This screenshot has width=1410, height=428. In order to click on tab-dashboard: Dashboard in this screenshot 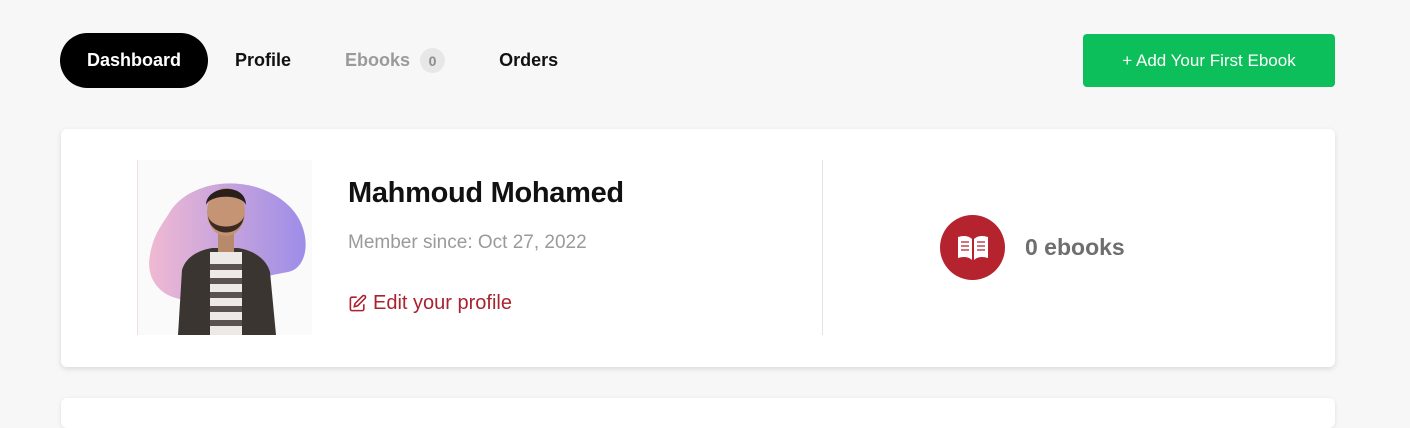, I will do `click(134, 60)`.